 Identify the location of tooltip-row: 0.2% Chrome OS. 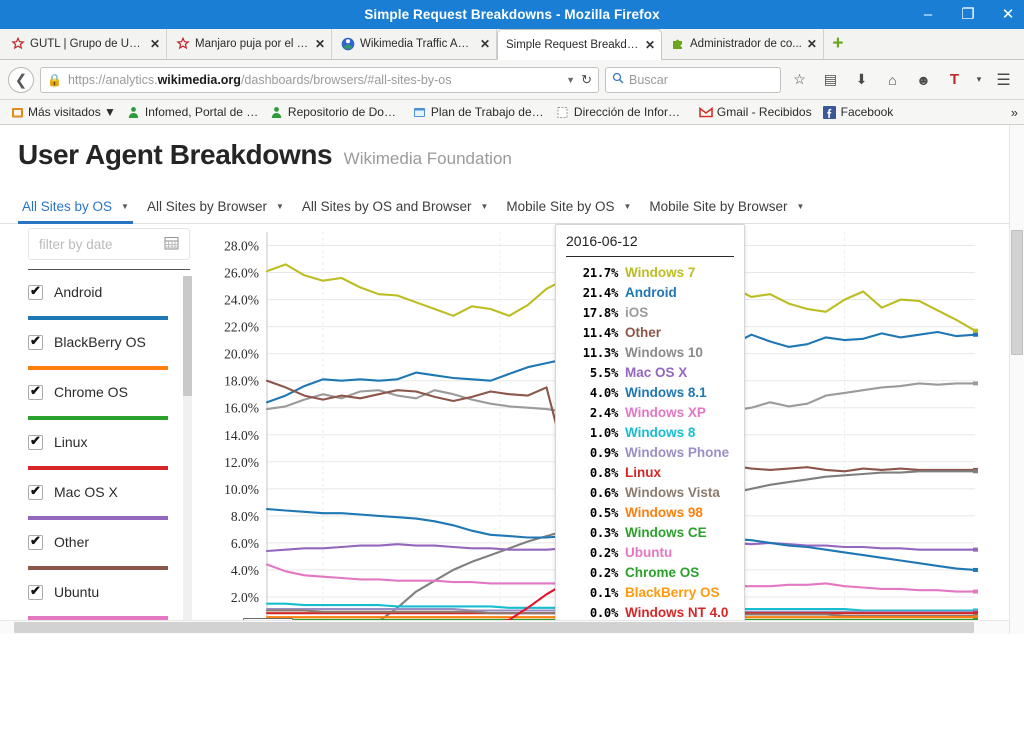
(650, 573).